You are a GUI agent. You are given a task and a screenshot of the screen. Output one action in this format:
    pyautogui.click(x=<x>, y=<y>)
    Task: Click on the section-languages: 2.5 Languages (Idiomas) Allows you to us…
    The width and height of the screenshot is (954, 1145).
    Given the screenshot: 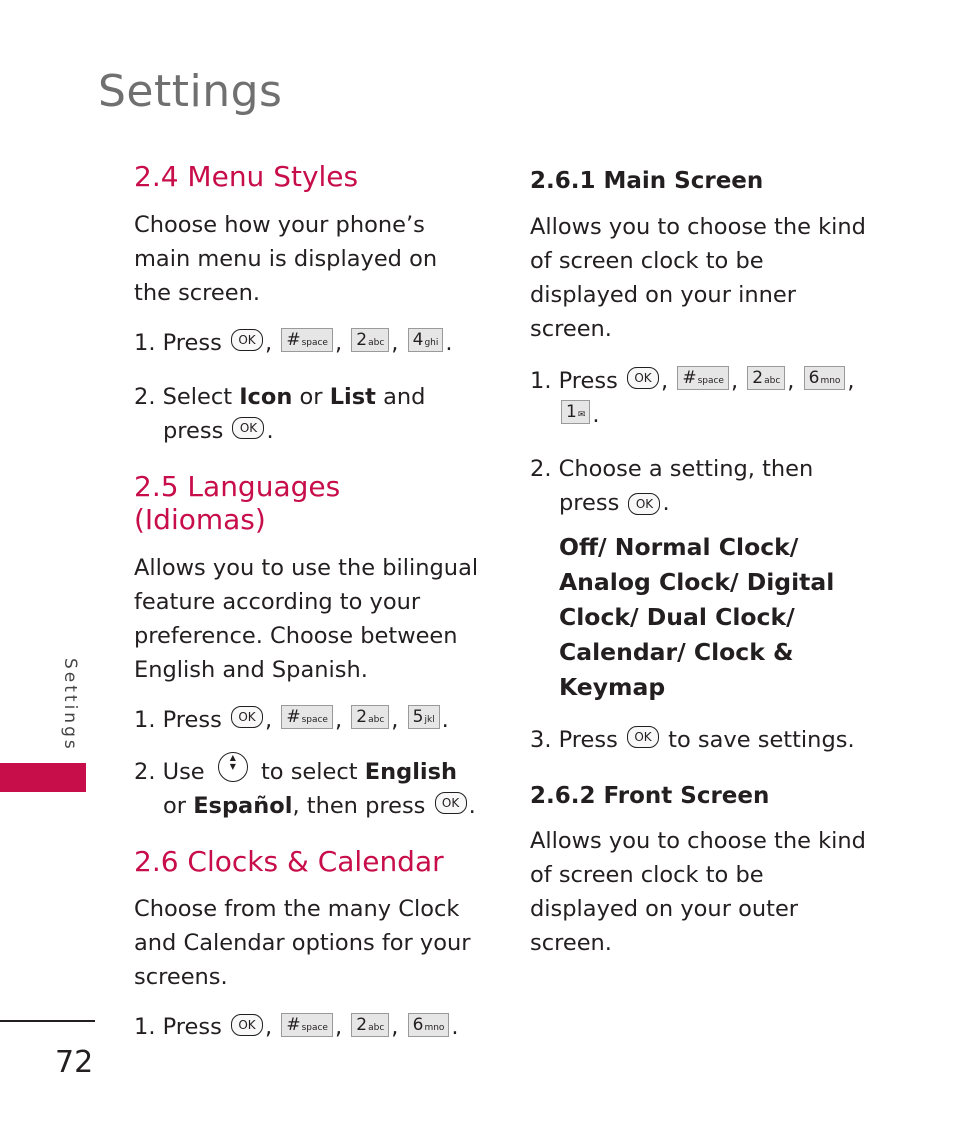 What is the action you would take?
    pyautogui.click(x=306, y=646)
    